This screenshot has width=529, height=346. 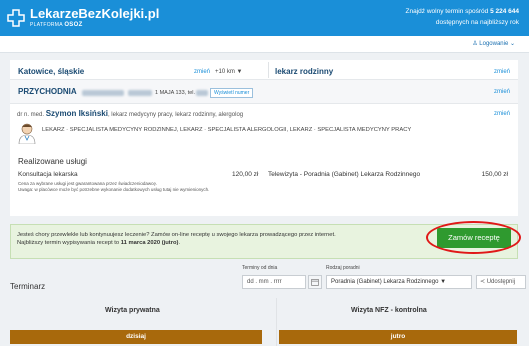 I want to click on clinic-type-select: Poradnia (Gabinet) Lekarza Rodzinnego ▼, so click(x=399, y=282).